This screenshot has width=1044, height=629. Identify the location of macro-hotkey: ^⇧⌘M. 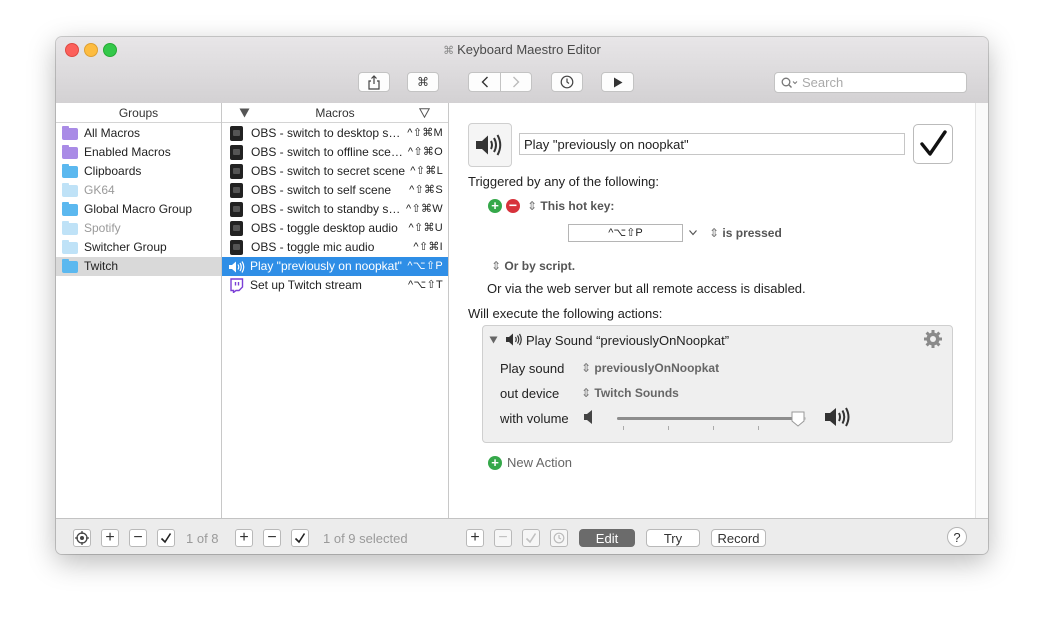
(425, 133).